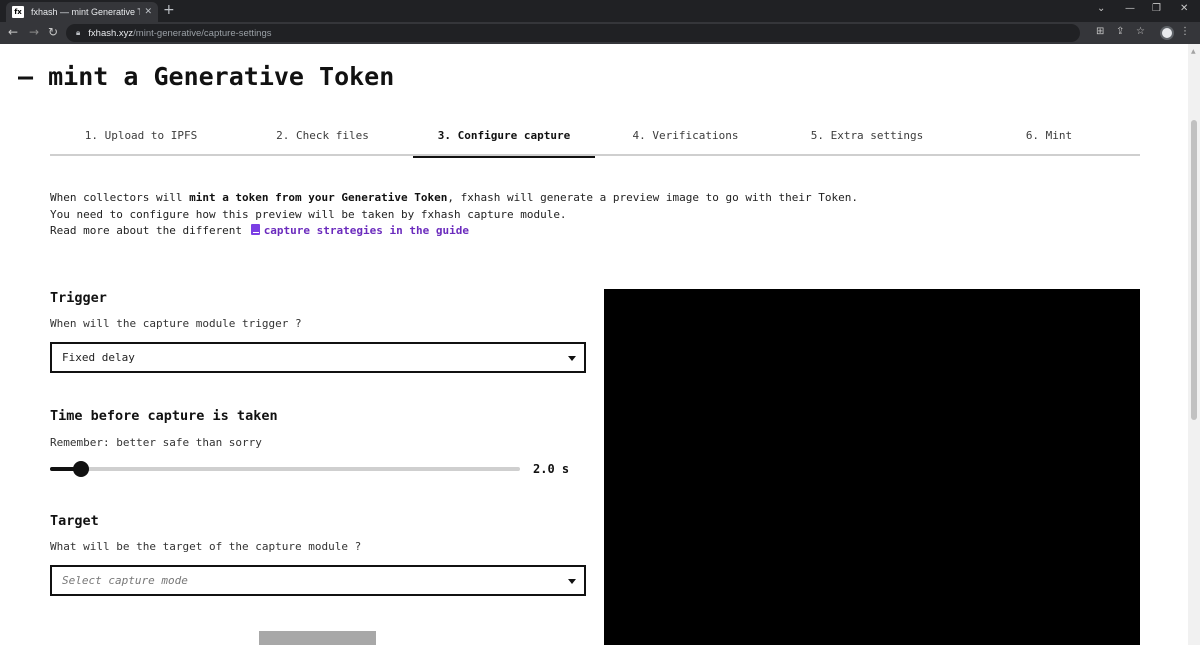 This screenshot has height=645, width=1200. What do you see at coordinates (867, 142) in the screenshot?
I see `step-extra-settings: 5. Extra settings` at bounding box center [867, 142].